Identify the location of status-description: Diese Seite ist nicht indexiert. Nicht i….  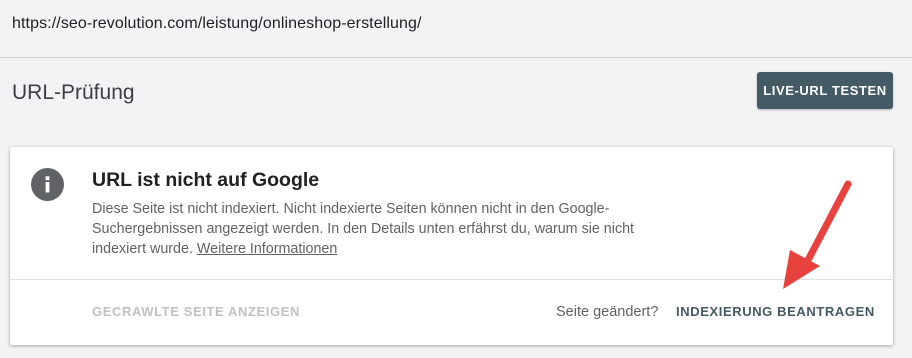
(372, 229).